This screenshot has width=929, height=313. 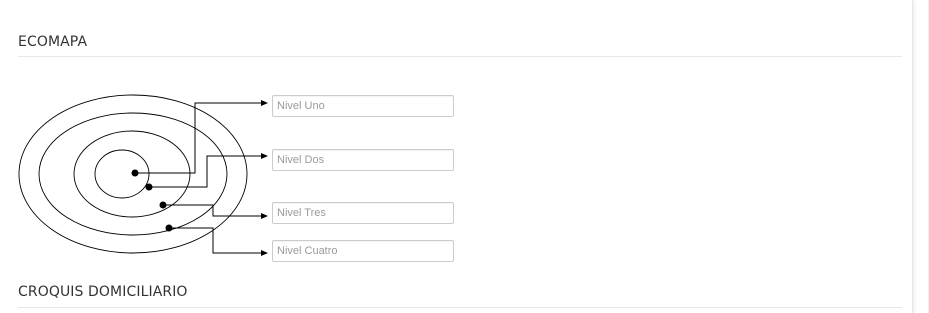 I want to click on connector-nivel-uno, so click(x=199, y=138).